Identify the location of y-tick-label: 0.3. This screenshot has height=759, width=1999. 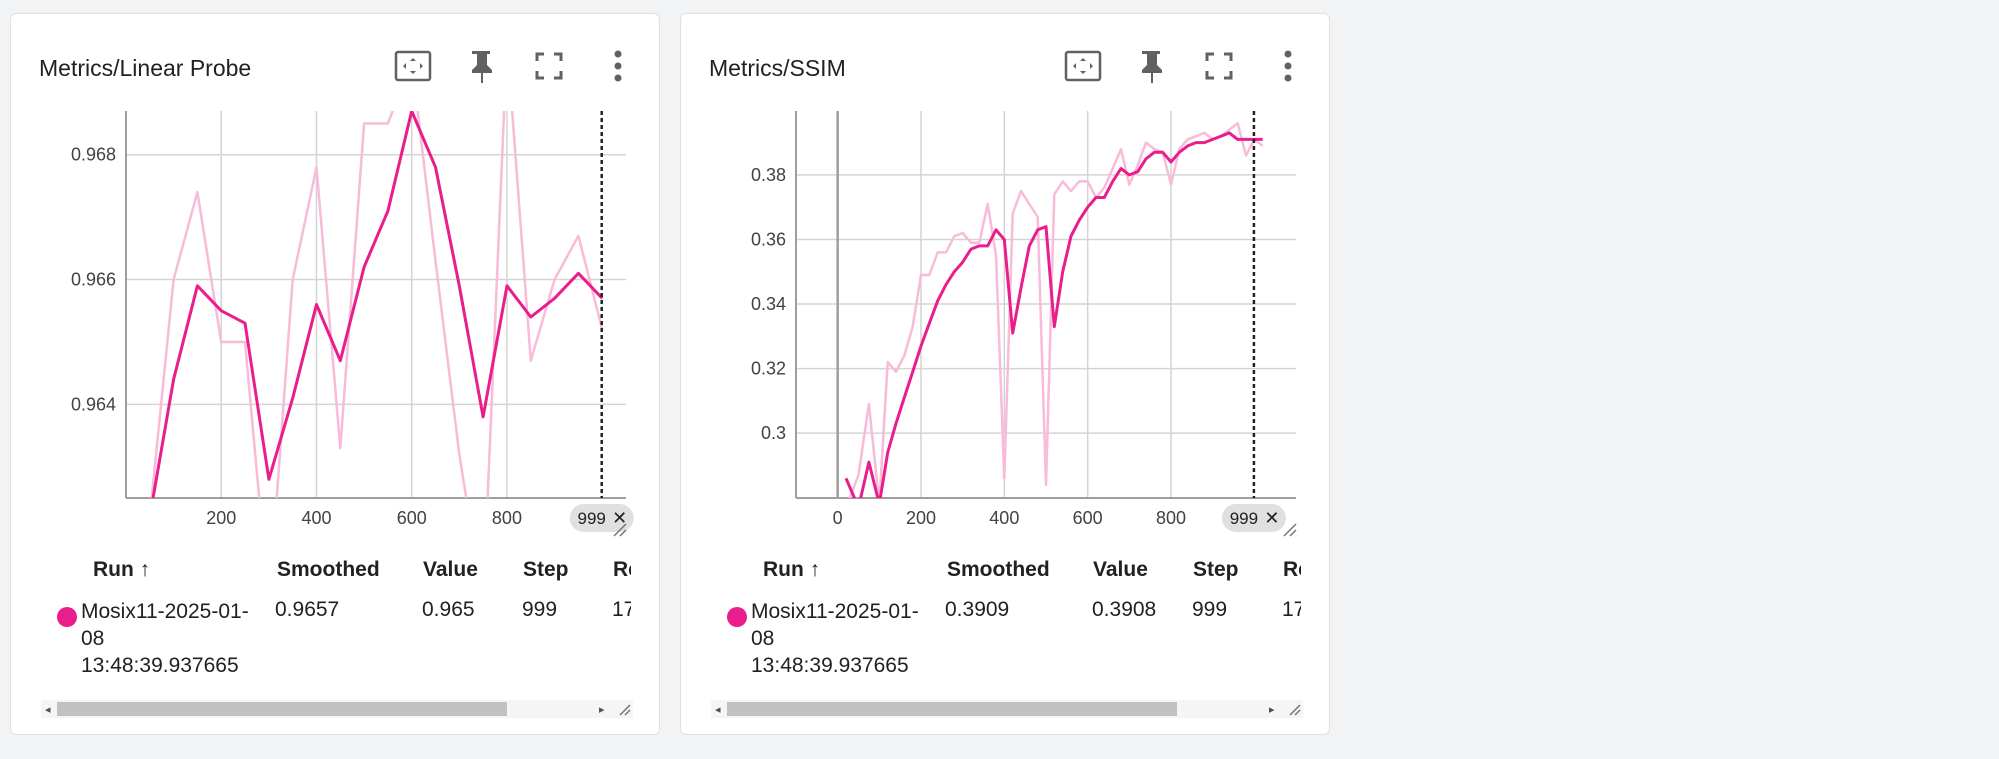
(773, 433).